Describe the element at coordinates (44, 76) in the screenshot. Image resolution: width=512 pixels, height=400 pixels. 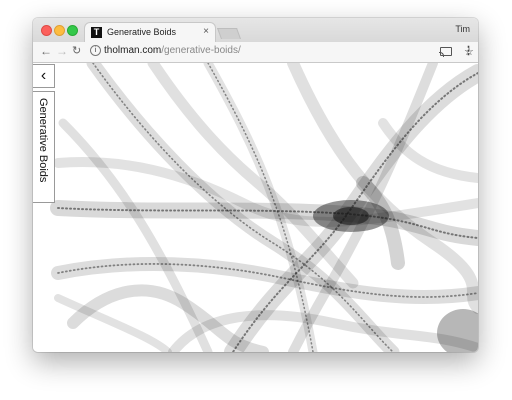
I see `back-button: ‹` at that location.